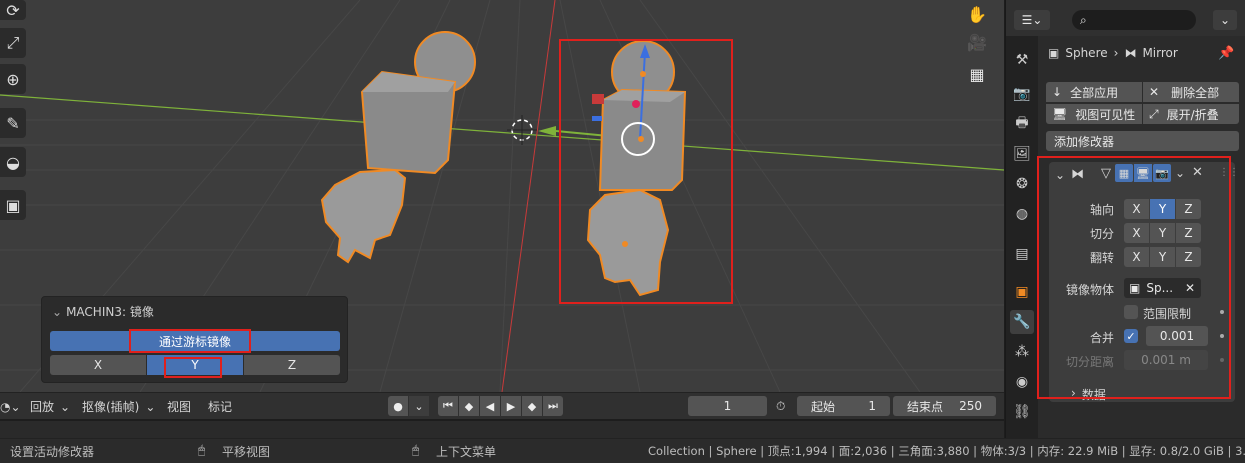 This screenshot has width=1245, height=463. Describe the element at coordinates (944, 406) in the screenshot. I see `end-frame-field: 结束点 250` at that location.